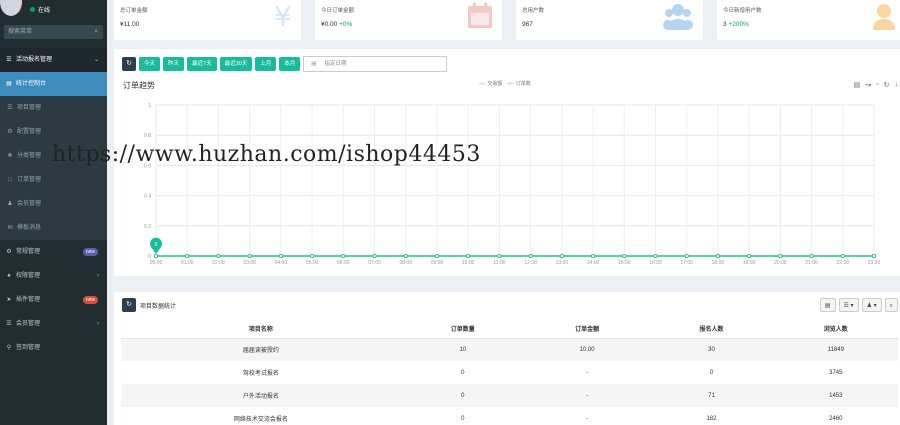 This screenshot has height=425, width=900. What do you see at coordinates (749, 263) in the screenshot?
I see `x-tick-label: 19:00` at bounding box center [749, 263].